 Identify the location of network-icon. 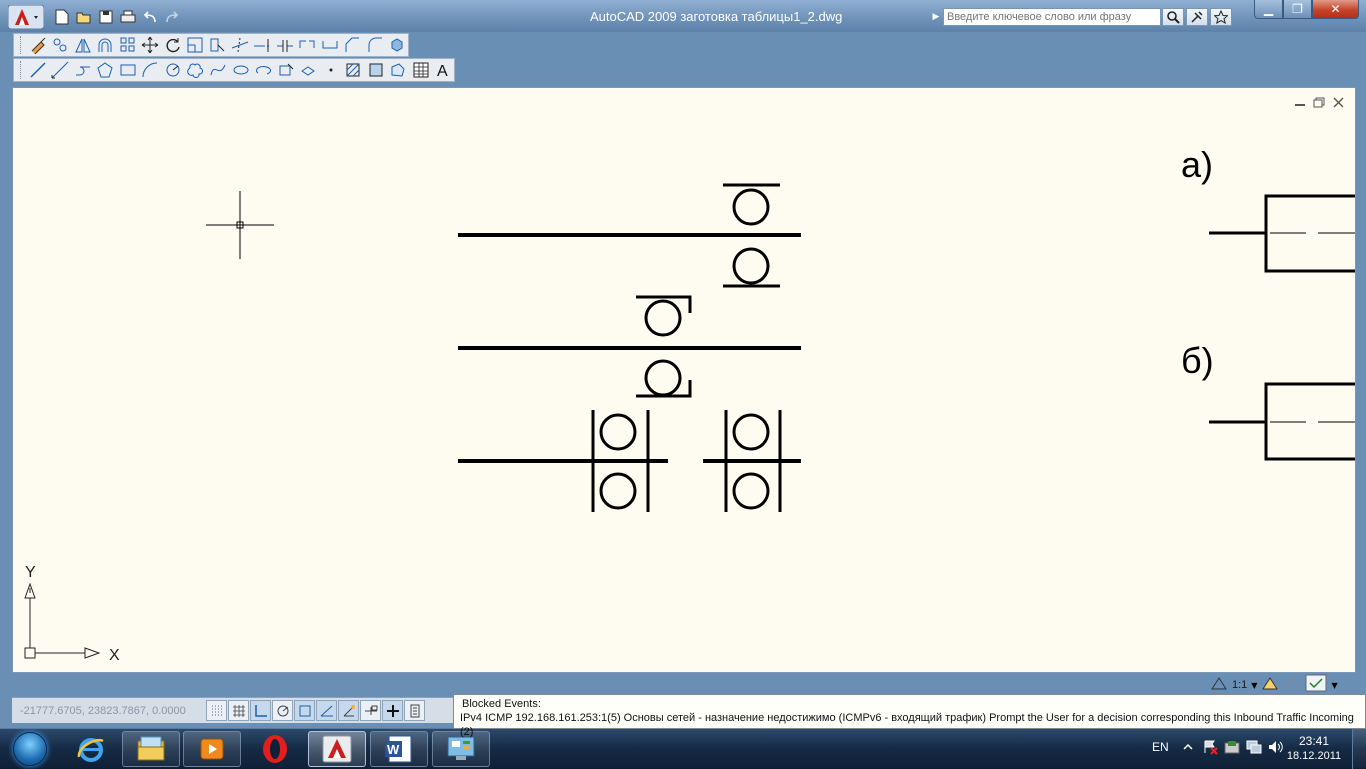
(1254, 747).